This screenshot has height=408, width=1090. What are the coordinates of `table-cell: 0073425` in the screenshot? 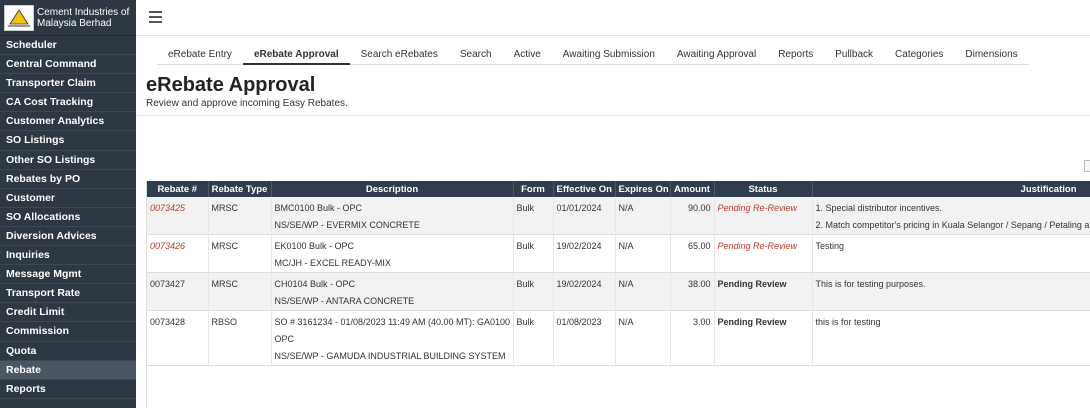 It's located at (178, 216).